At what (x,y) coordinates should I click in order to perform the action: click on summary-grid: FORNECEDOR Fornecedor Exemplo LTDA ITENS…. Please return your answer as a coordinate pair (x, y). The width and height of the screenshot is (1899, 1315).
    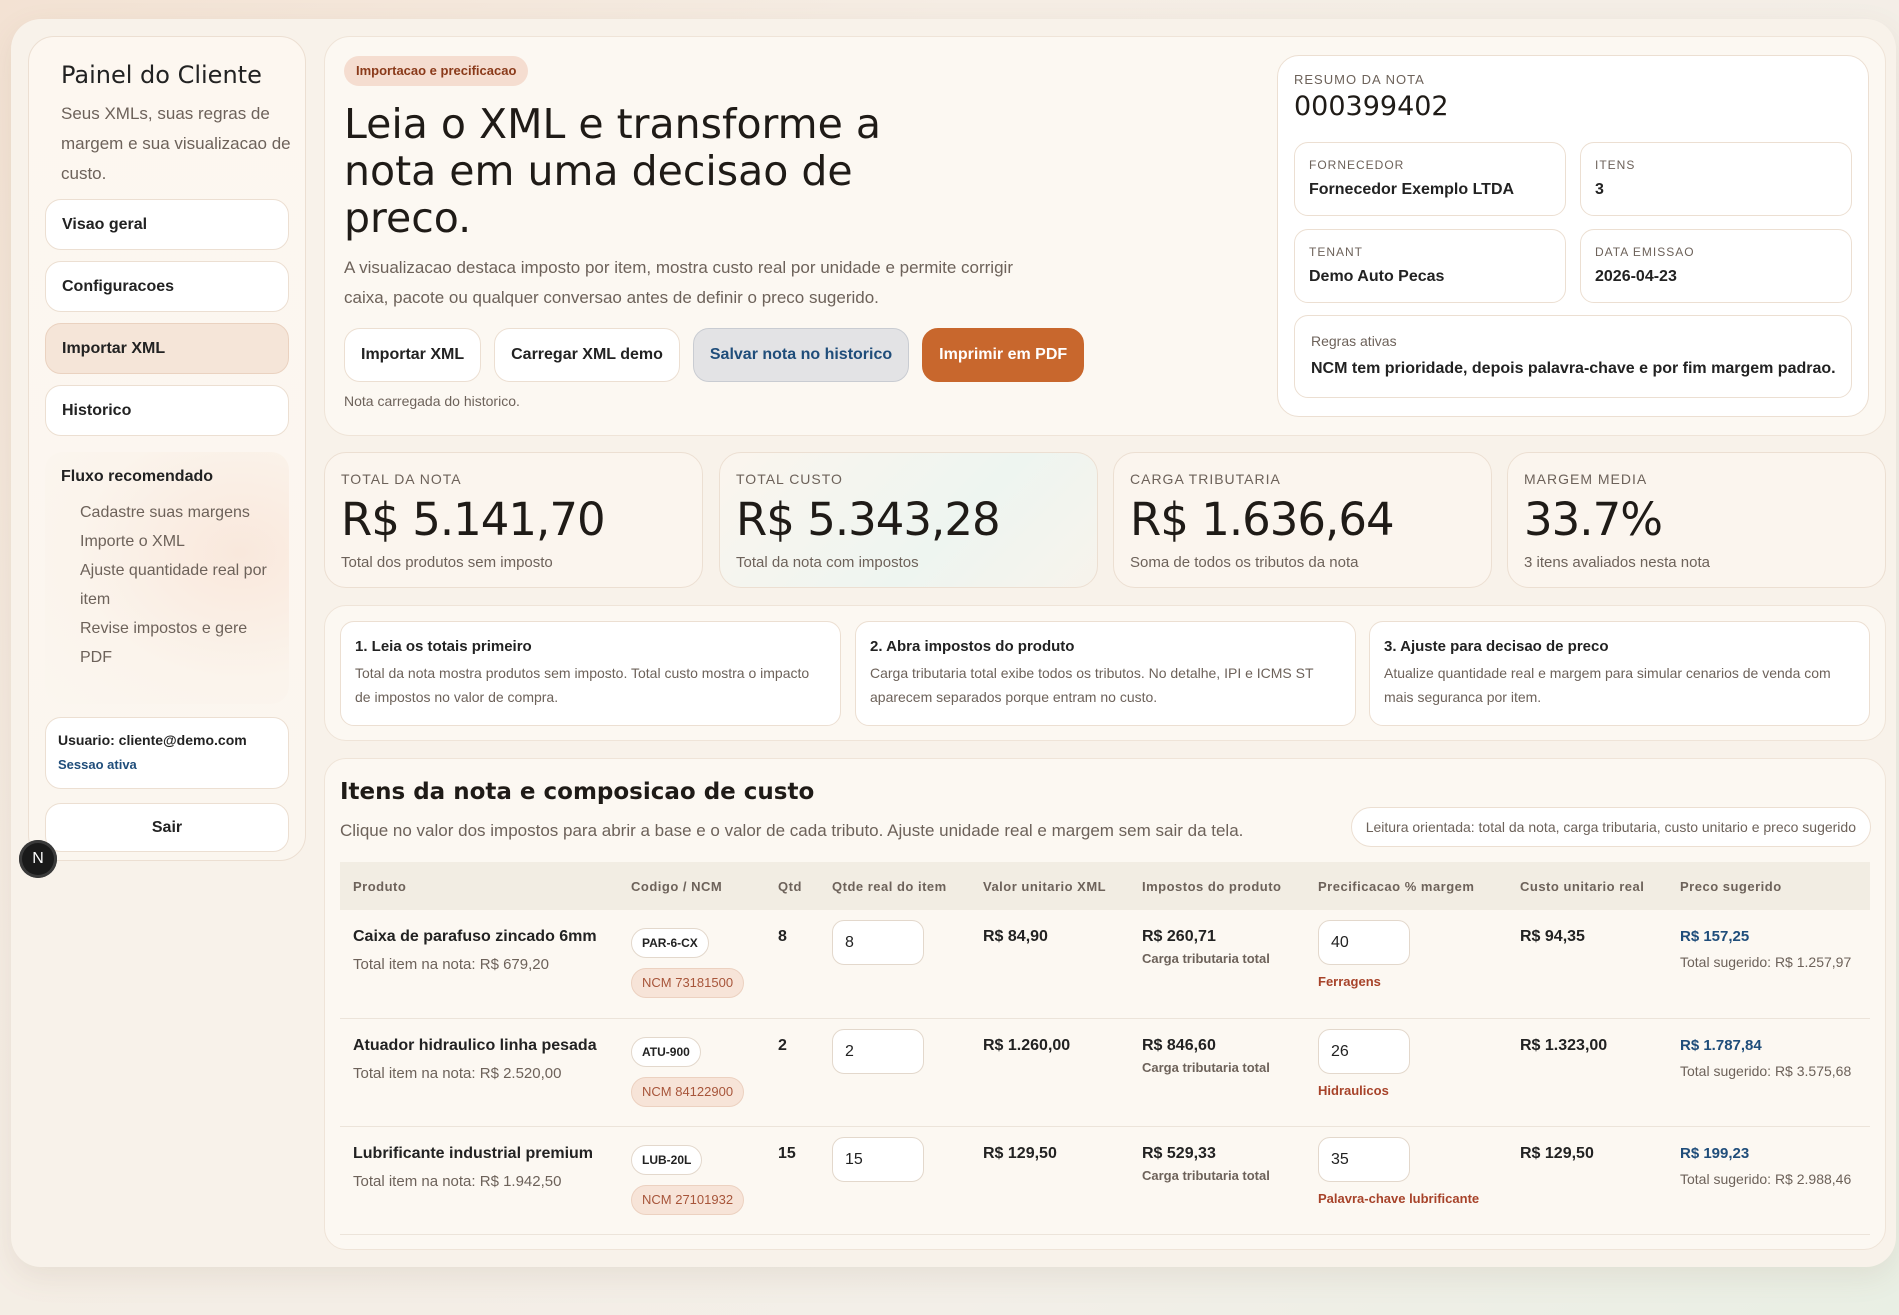
    Looking at the image, I should click on (1573, 222).